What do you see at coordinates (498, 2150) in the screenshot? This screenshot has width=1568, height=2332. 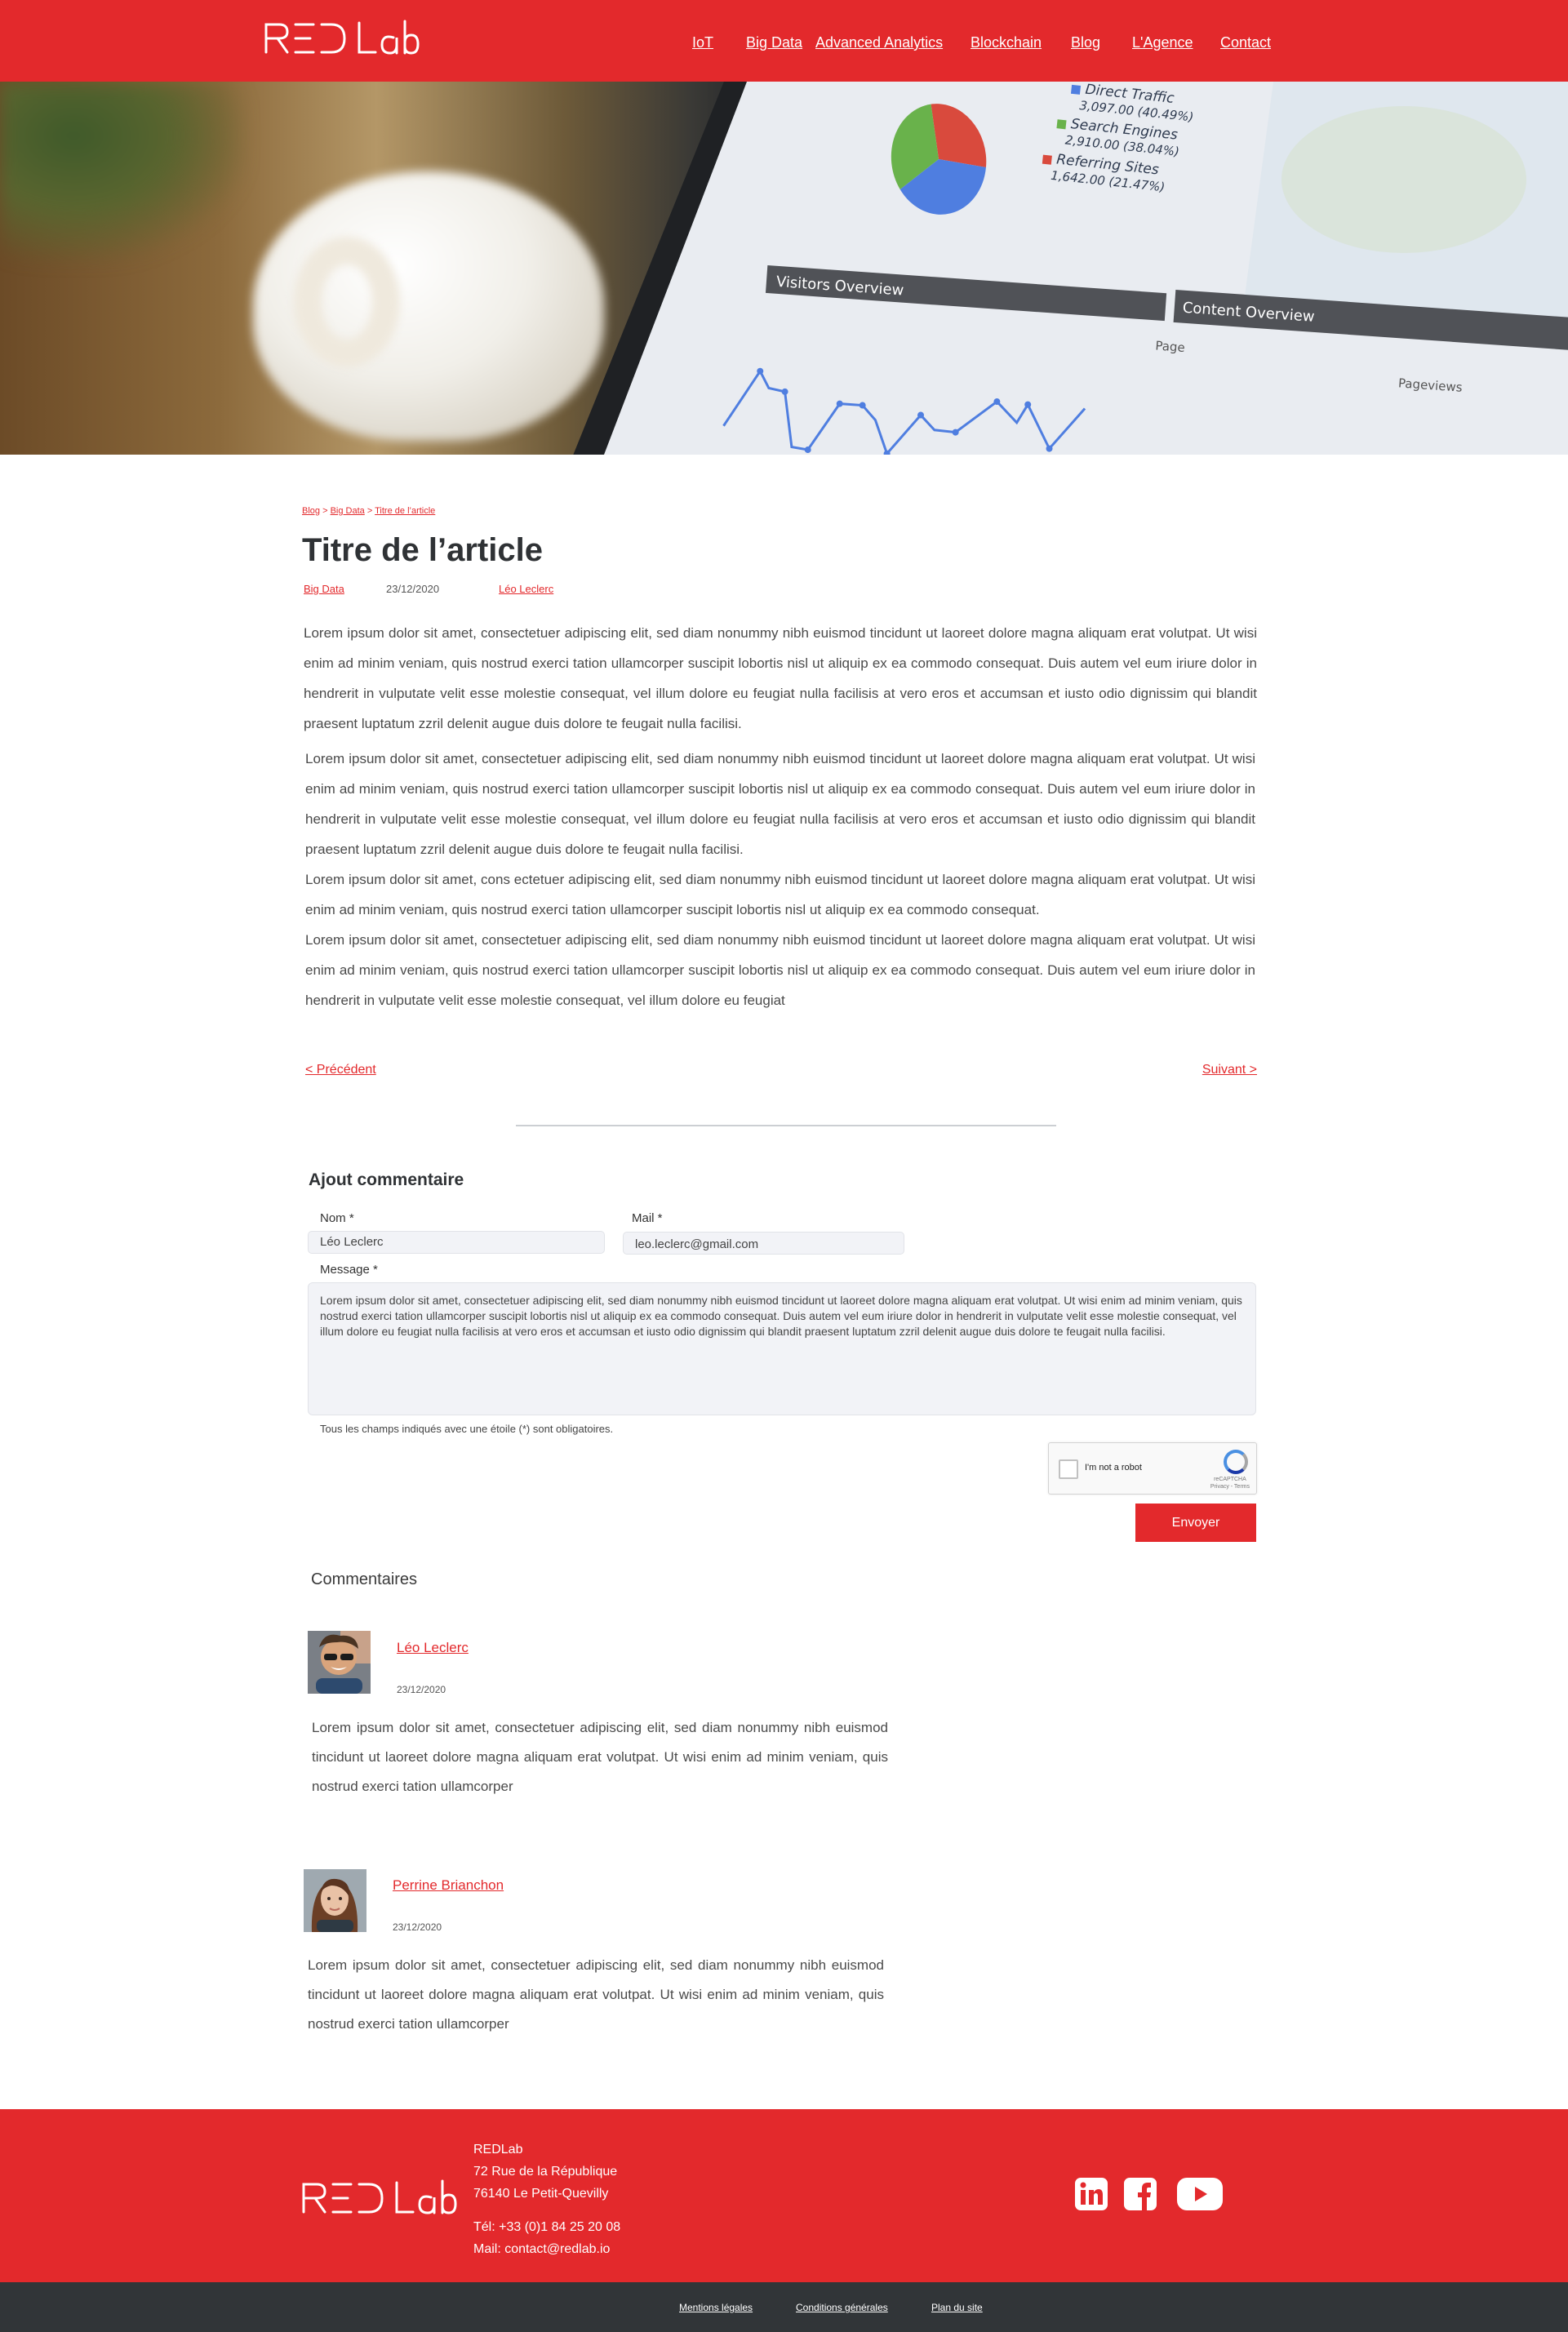 I see `footer-company: REDLab` at bounding box center [498, 2150].